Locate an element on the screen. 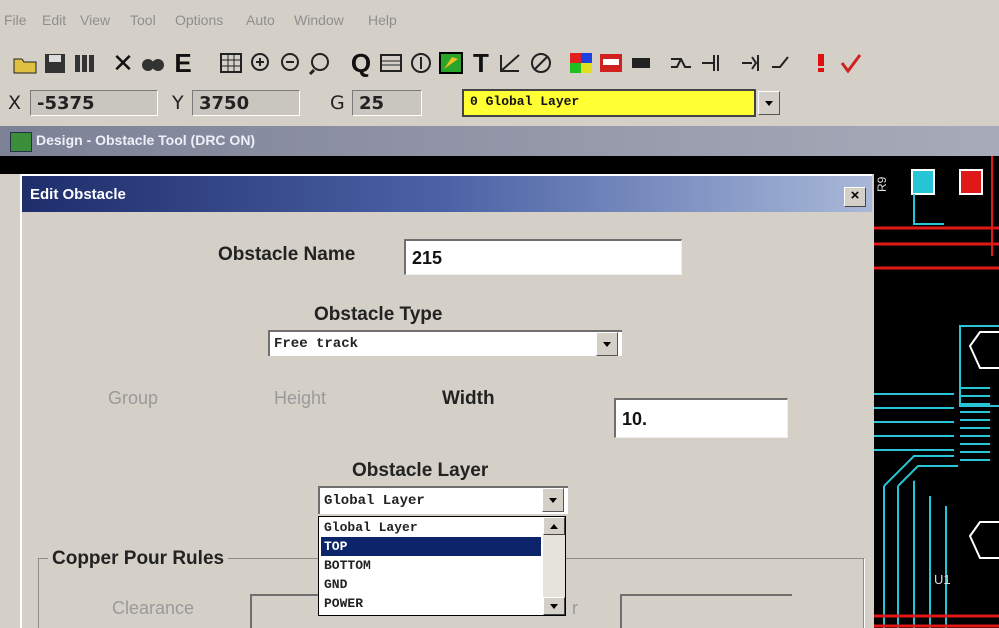  y-coordinate-field: 3750 is located at coordinates (246, 103).